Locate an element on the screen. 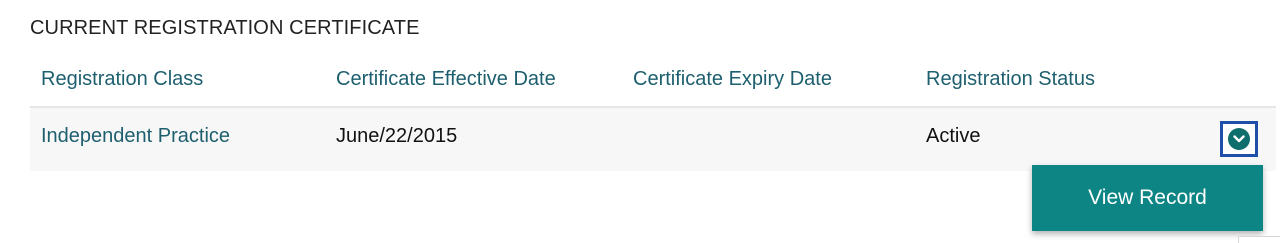  row-actions-toggle-button is located at coordinates (1239, 139).